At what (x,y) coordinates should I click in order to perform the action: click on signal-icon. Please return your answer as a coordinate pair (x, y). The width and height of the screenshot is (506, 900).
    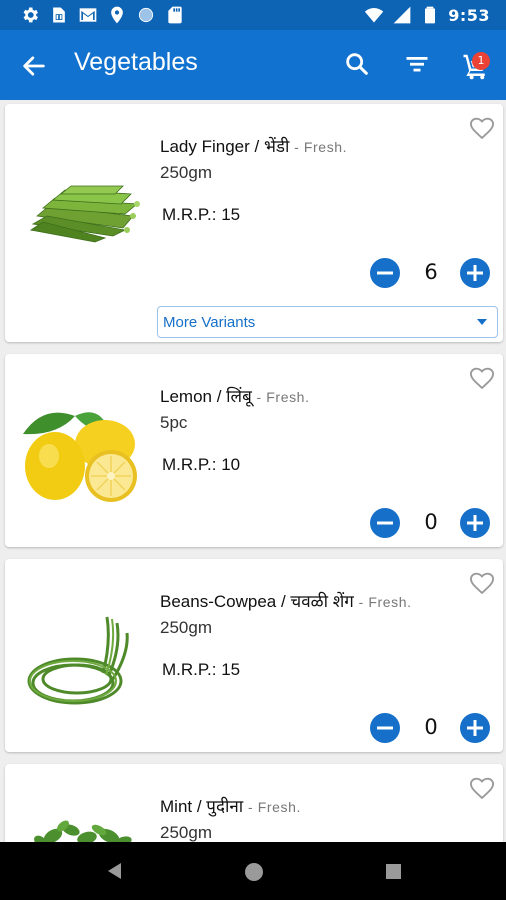
    Looking at the image, I should click on (402, 15).